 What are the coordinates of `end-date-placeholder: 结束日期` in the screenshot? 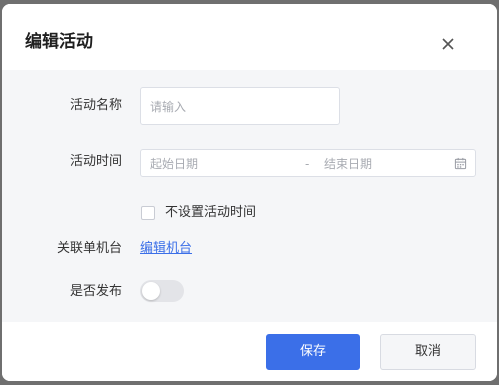 It's located at (348, 164).